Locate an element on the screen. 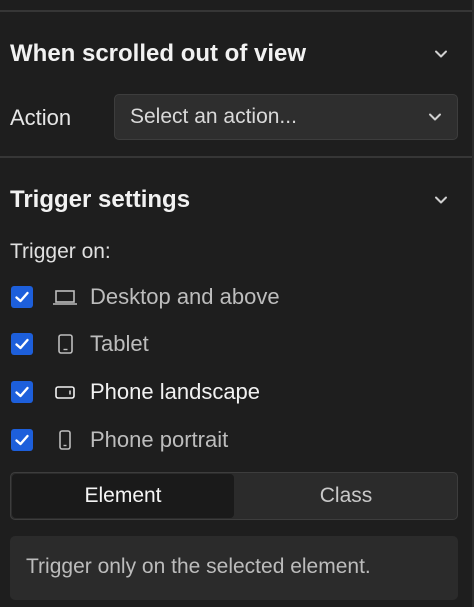 This screenshot has height=607, width=474. tablet-icon is located at coordinates (65, 344).